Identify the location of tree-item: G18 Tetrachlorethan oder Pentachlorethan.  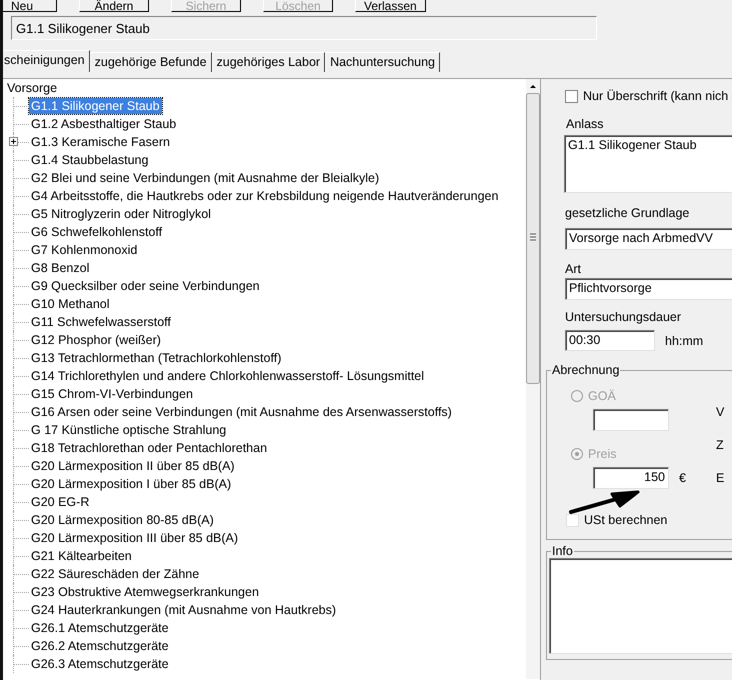
(149, 448).